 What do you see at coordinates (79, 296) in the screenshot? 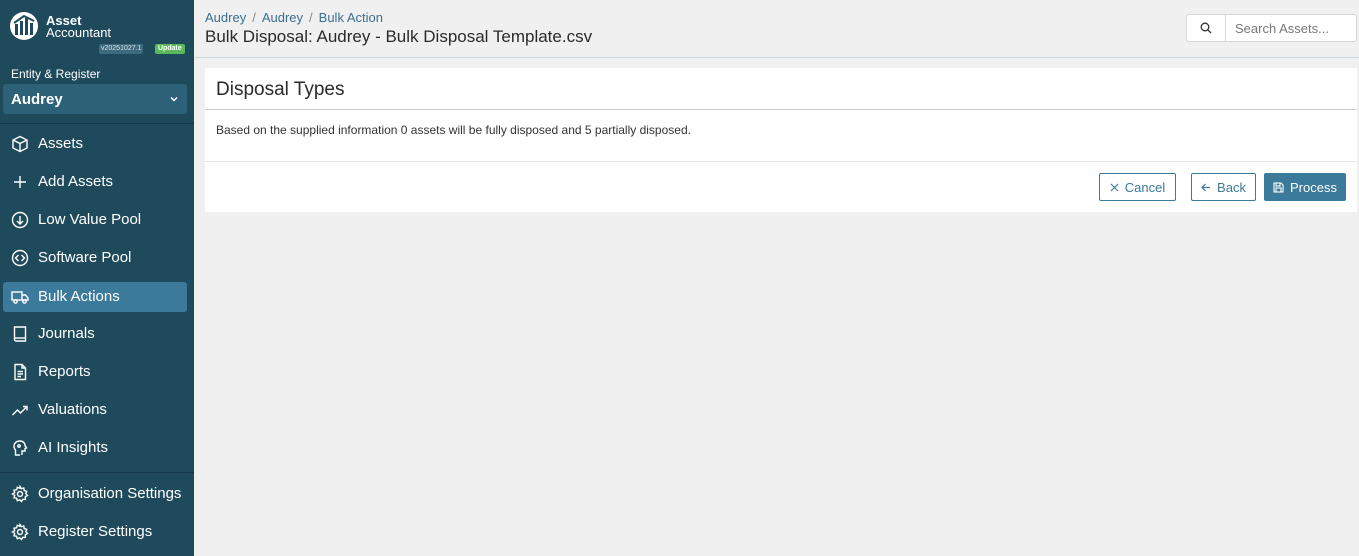
I see `sidebar-item-label: Bulk Actions` at bounding box center [79, 296].